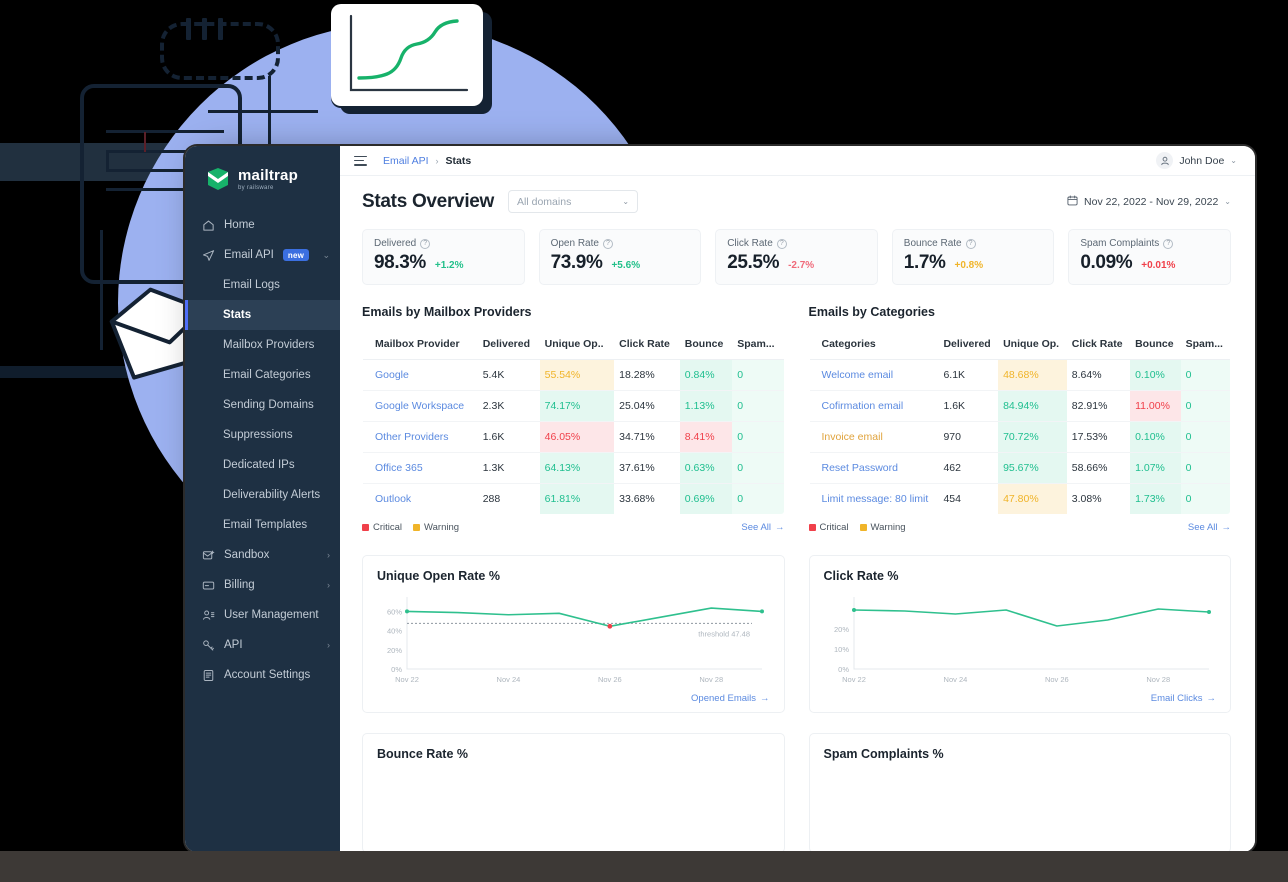 This screenshot has height=882, width=1288. Describe the element at coordinates (1020, 698) in the screenshot. I see `chart-footer: Email Clicks →` at that location.